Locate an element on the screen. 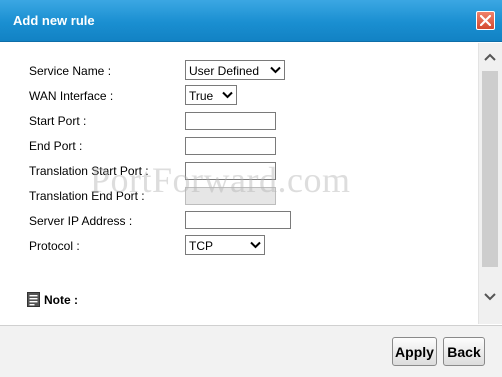 The image size is (502, 377). protocol-select: TCP is located at coordinates (225, 245).